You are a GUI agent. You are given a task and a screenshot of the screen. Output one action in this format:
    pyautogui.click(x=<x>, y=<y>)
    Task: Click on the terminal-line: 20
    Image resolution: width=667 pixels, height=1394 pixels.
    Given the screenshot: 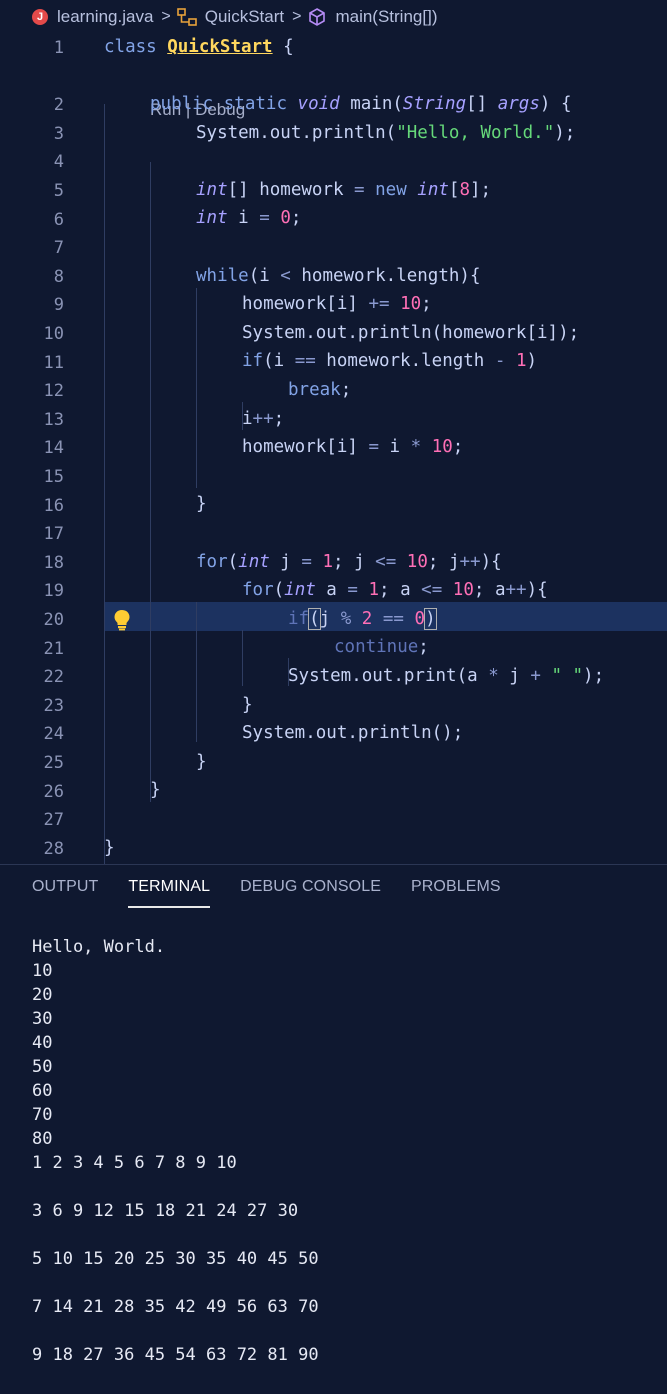 What is the action you would take?
    pyautogui.click(x=42, y=995)
    